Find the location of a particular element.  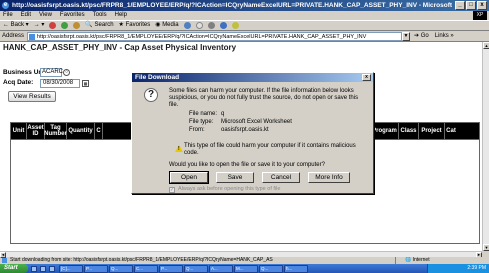

file-name-row: File name: q is located at coordinates (207, 114).